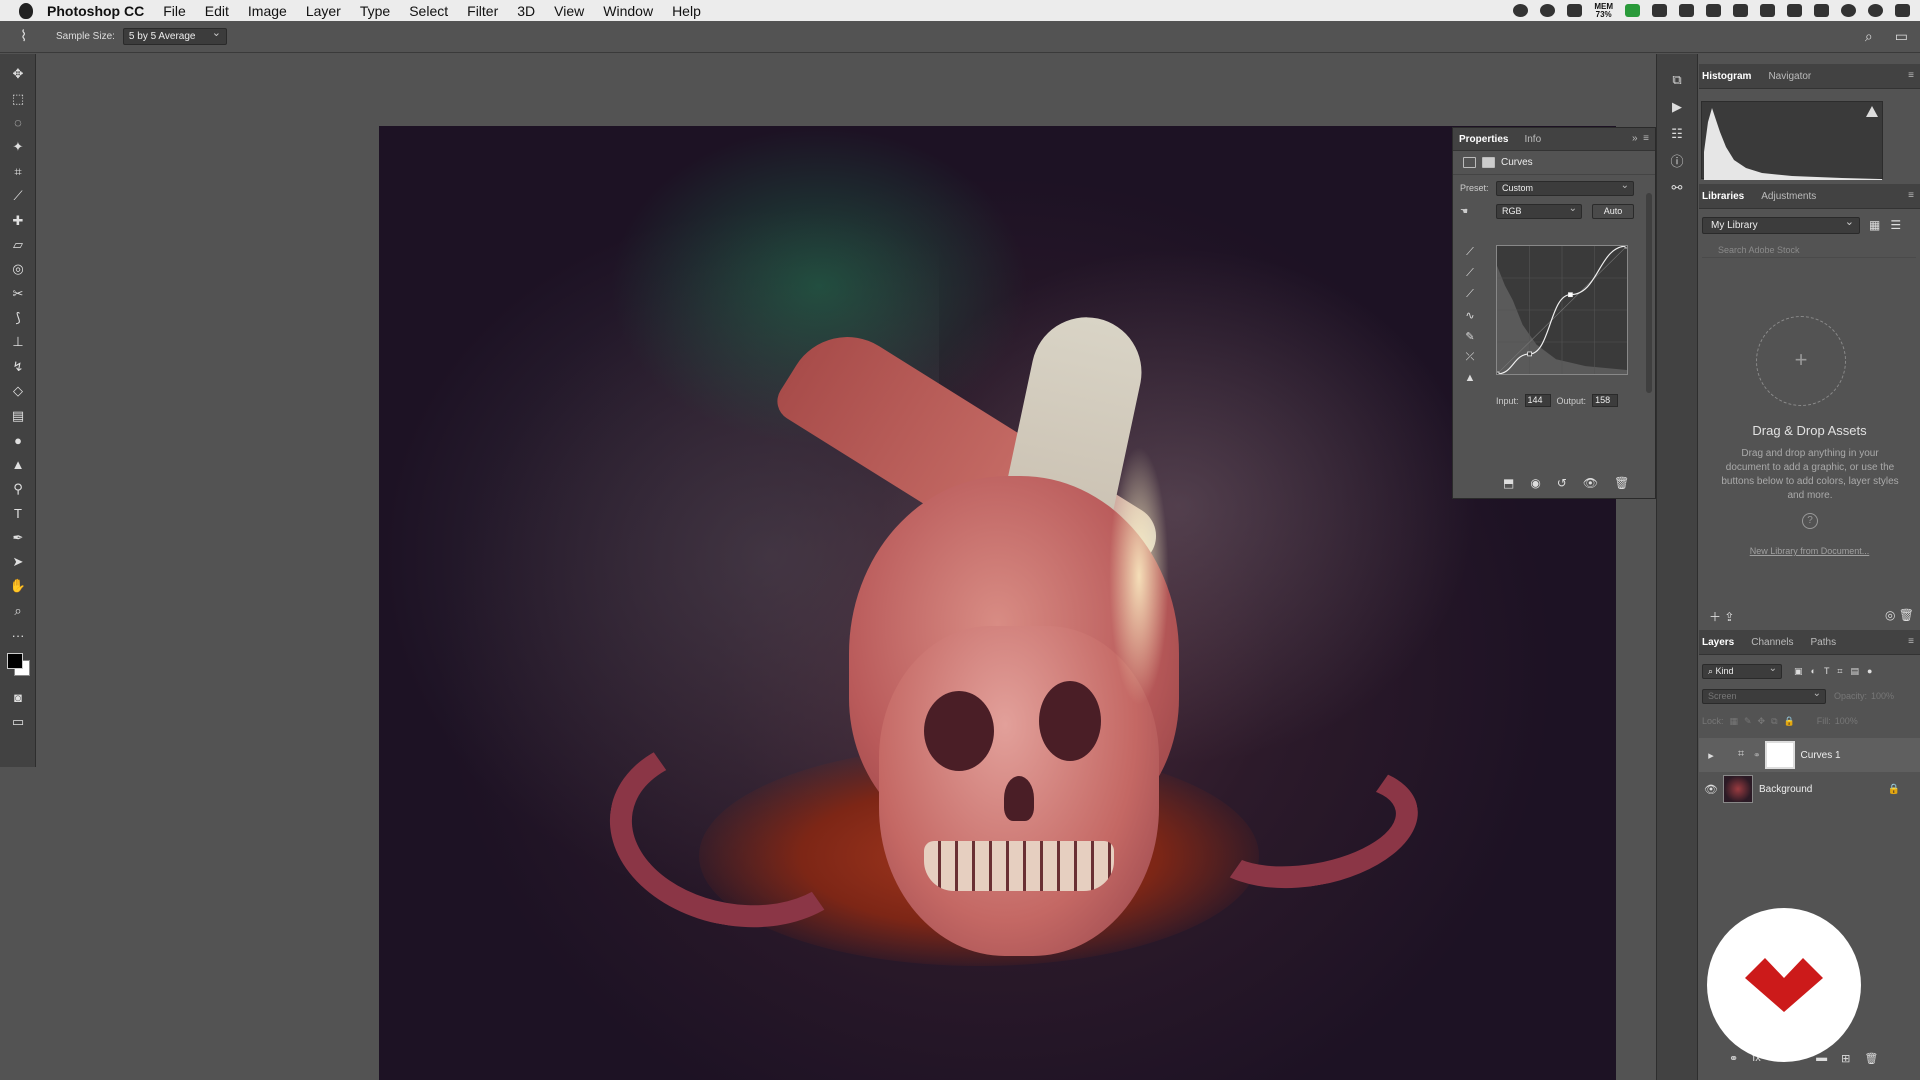 This screenshot has width=1920, height=1080. Describe the element at coordinates (26, 10) in the screenshot. I see `apple-icon` at that location.